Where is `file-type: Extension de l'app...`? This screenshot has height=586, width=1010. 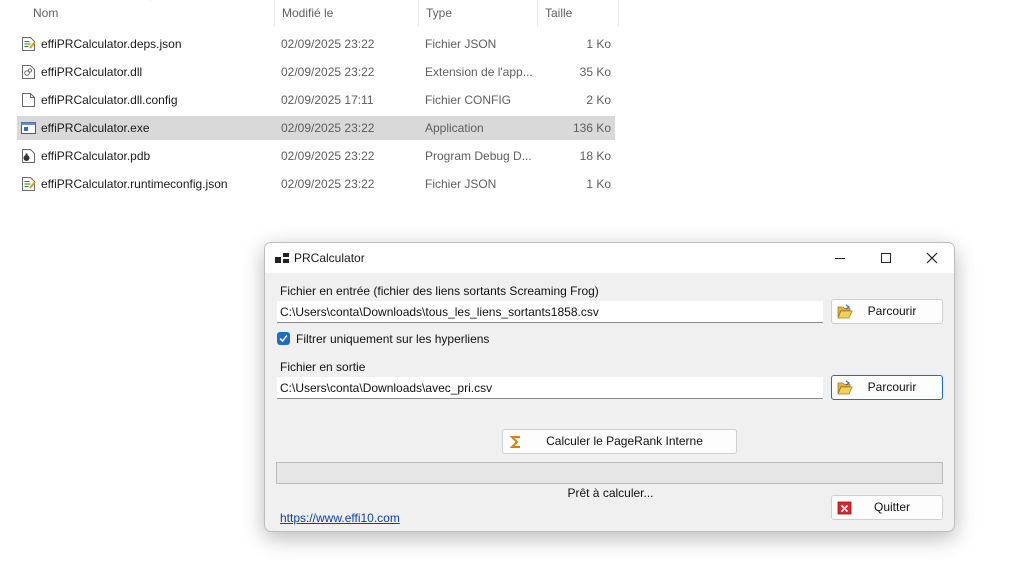
file-type: Extension de l'app... is located at coordinates (479, 72).